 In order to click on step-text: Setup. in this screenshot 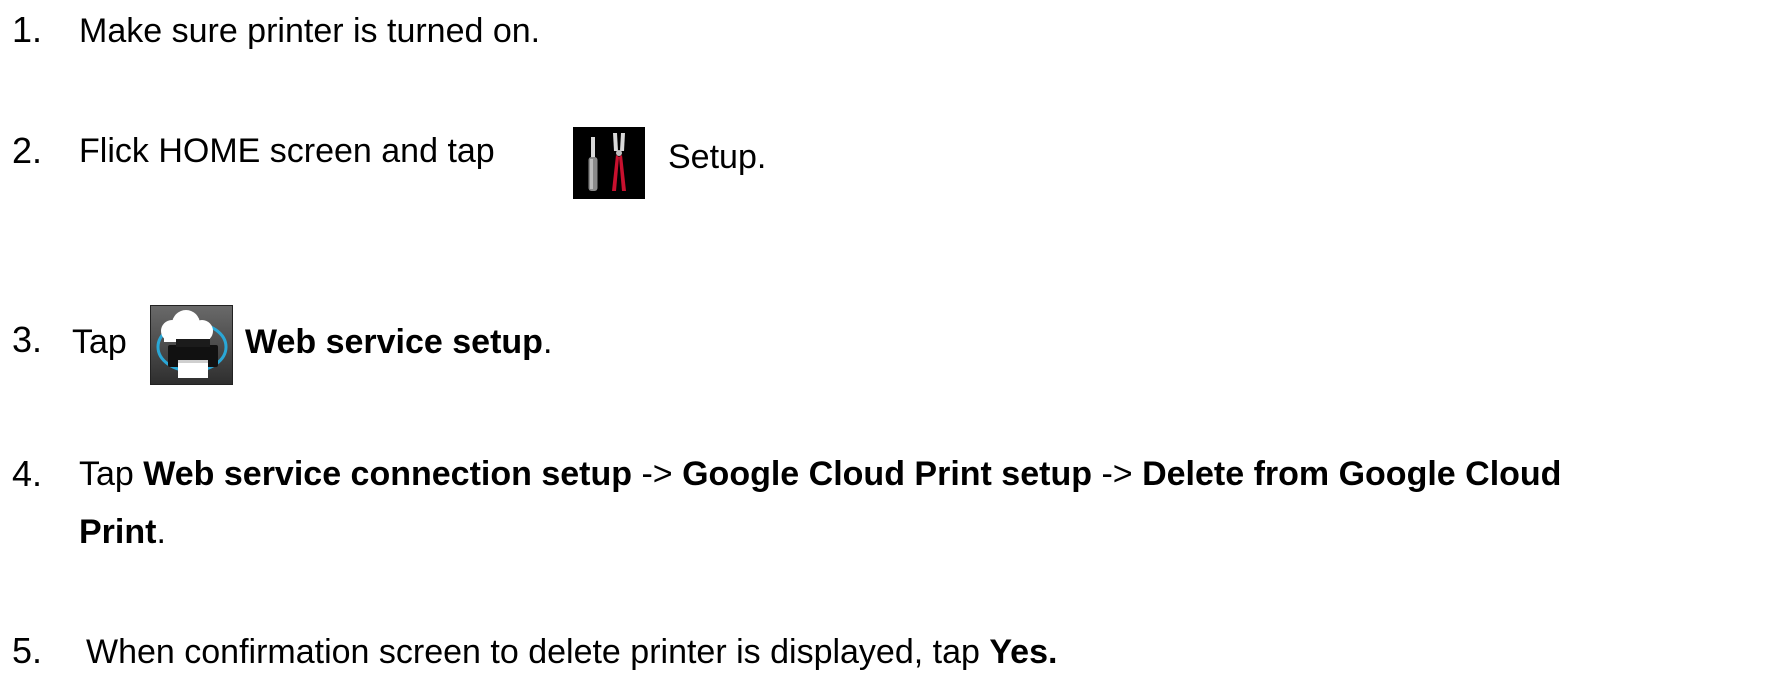, I will do `click(717, 157)`.